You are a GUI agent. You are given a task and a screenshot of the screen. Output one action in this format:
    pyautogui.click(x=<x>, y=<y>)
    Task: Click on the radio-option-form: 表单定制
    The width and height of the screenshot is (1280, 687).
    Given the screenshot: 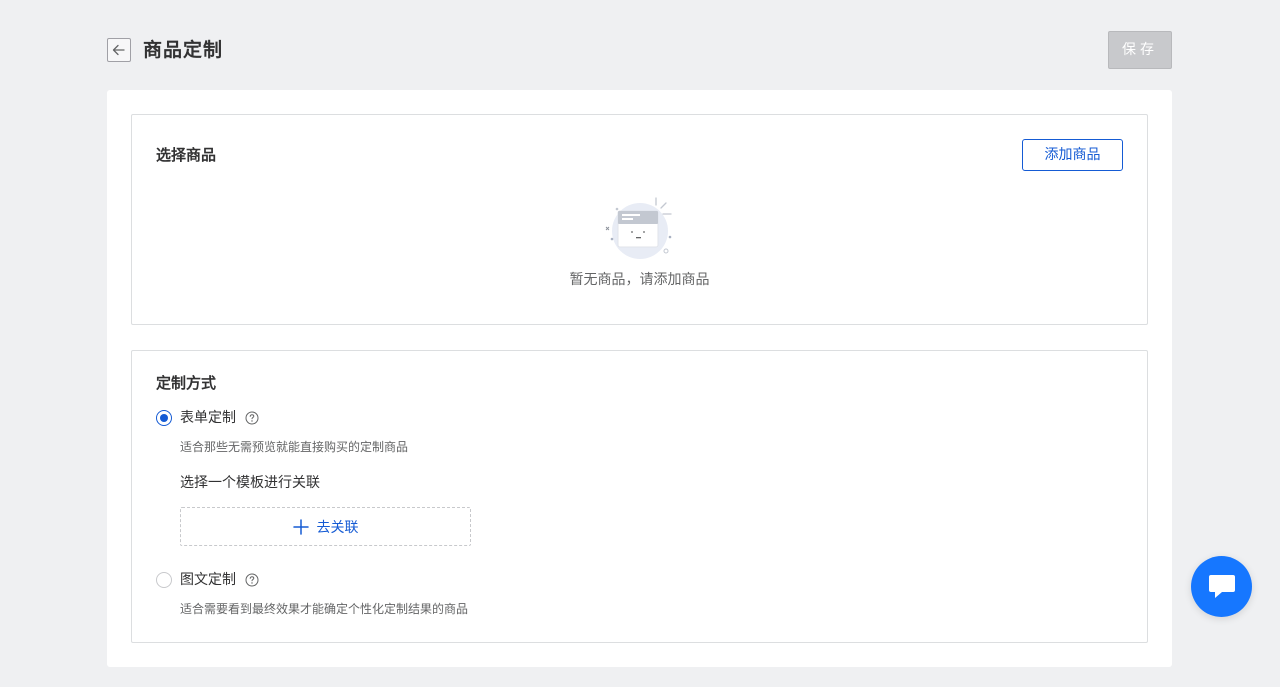 What is the action you would take?
    pyautogui.click(x=207, y=418)
    